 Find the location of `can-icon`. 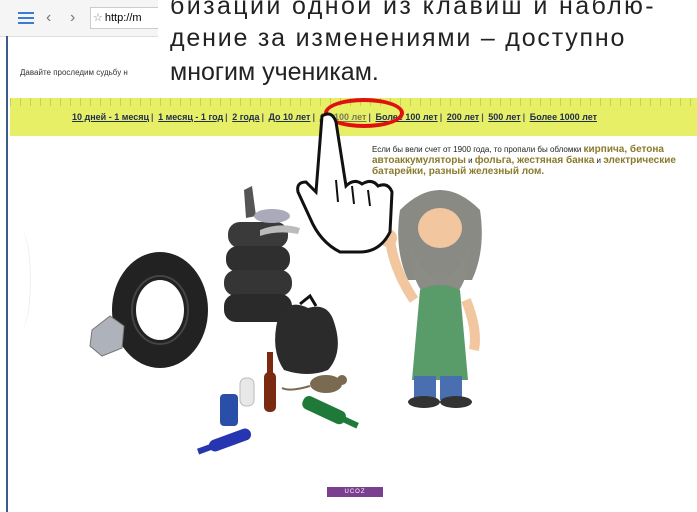

can-icon is located at coordinates (229, 410).